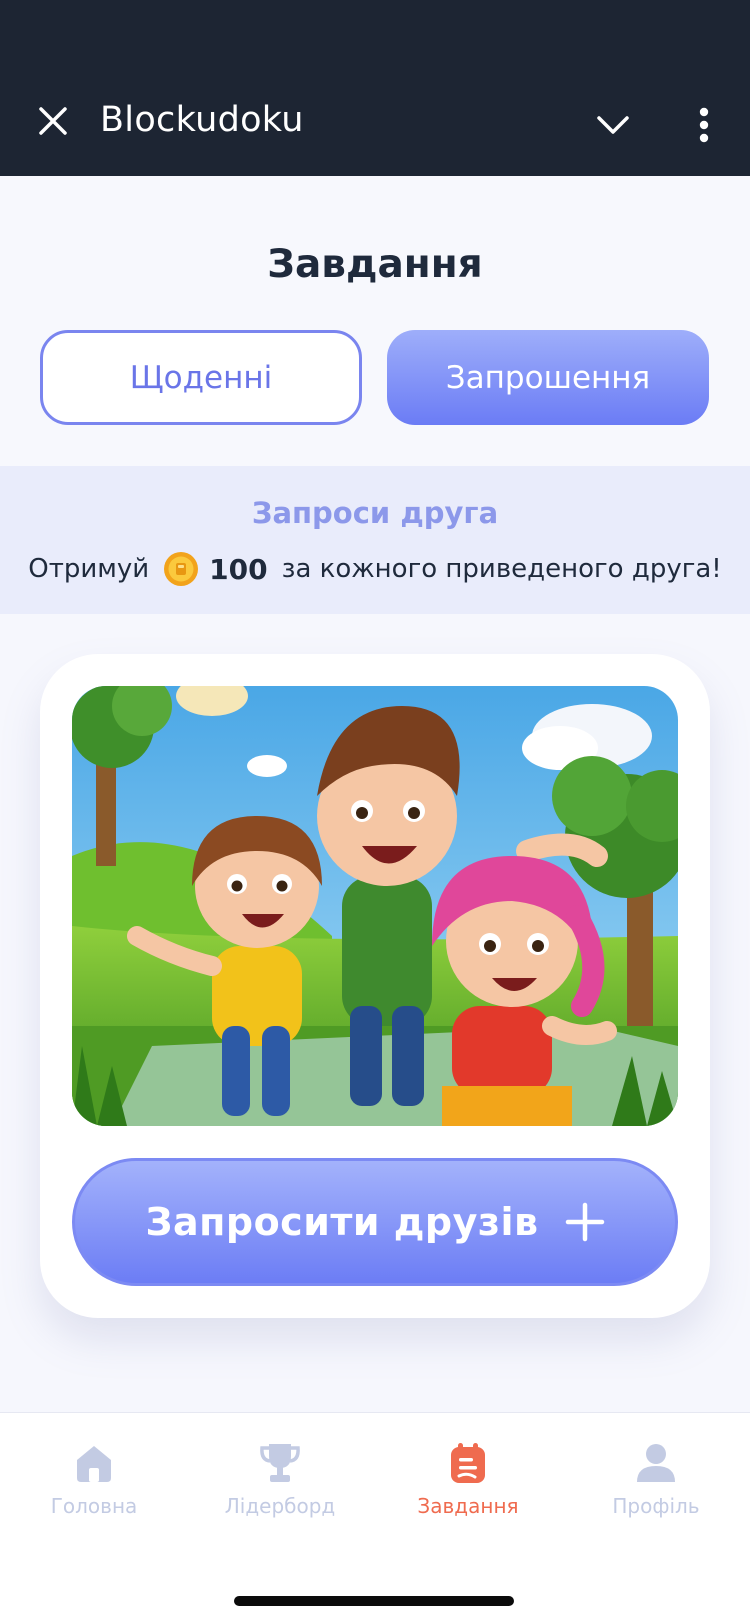  I want to click on home-indicator, so click(374, 1601).